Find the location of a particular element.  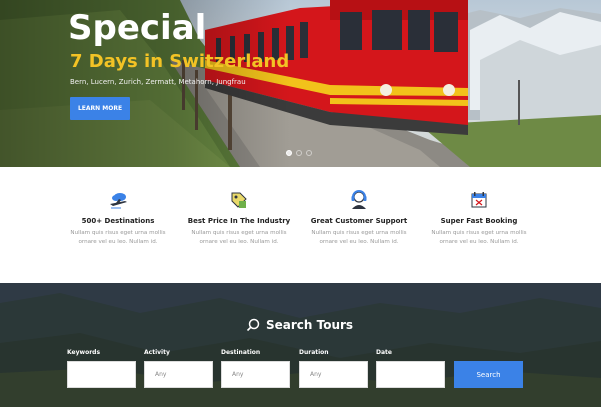

duration-label: Duration is located at coordinates (314, 352).